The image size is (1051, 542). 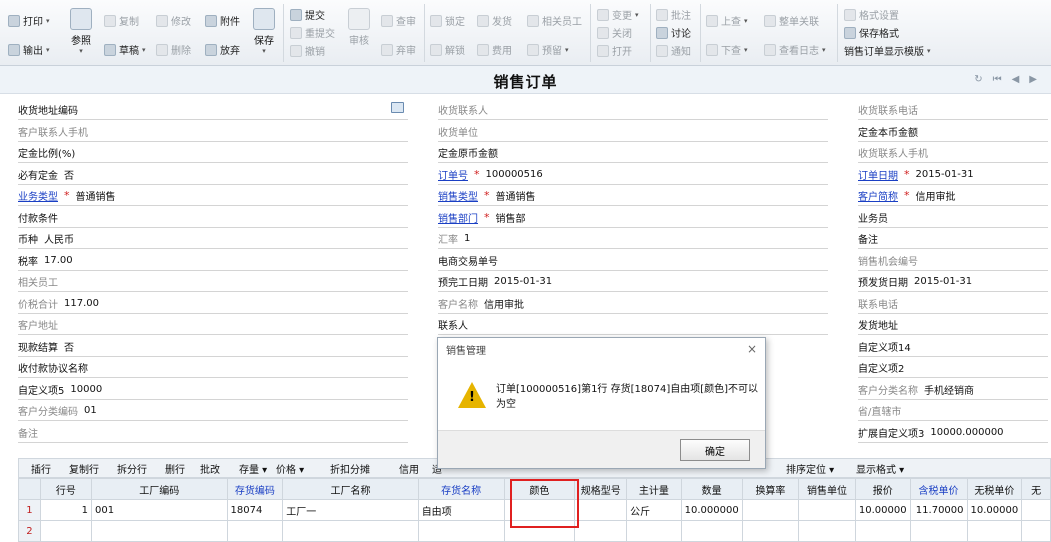 I want to click on column-header-7: 规格型号, so click(x=601, y=489).